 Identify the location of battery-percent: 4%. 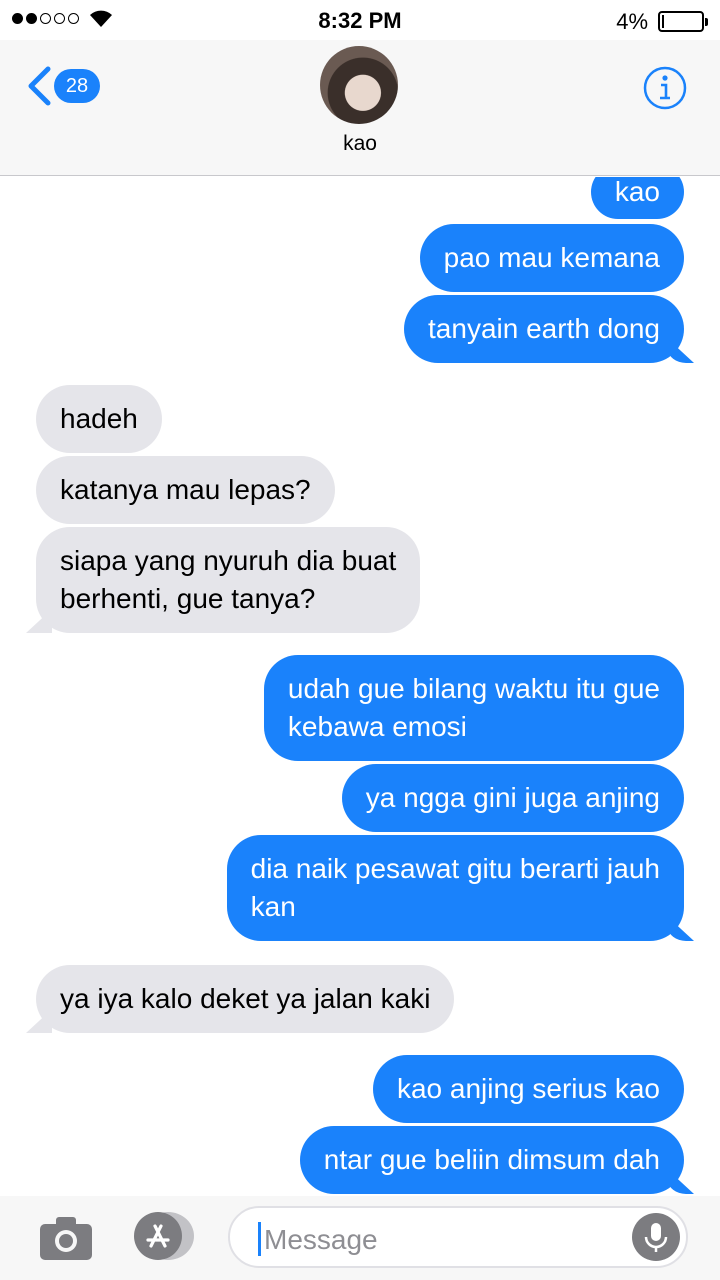
(632, 21).